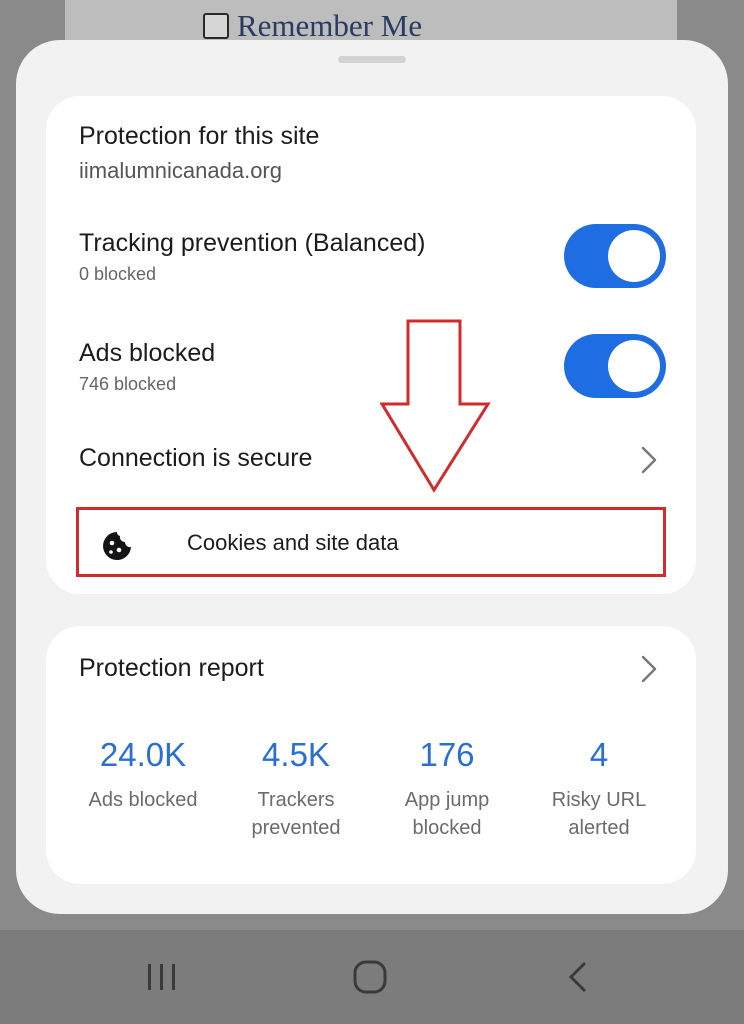  Describe the element at coordinates (252, 243) in the screenshot. I see `tracking-prevention-label: Tracking prevention (Balanced)` at that location.